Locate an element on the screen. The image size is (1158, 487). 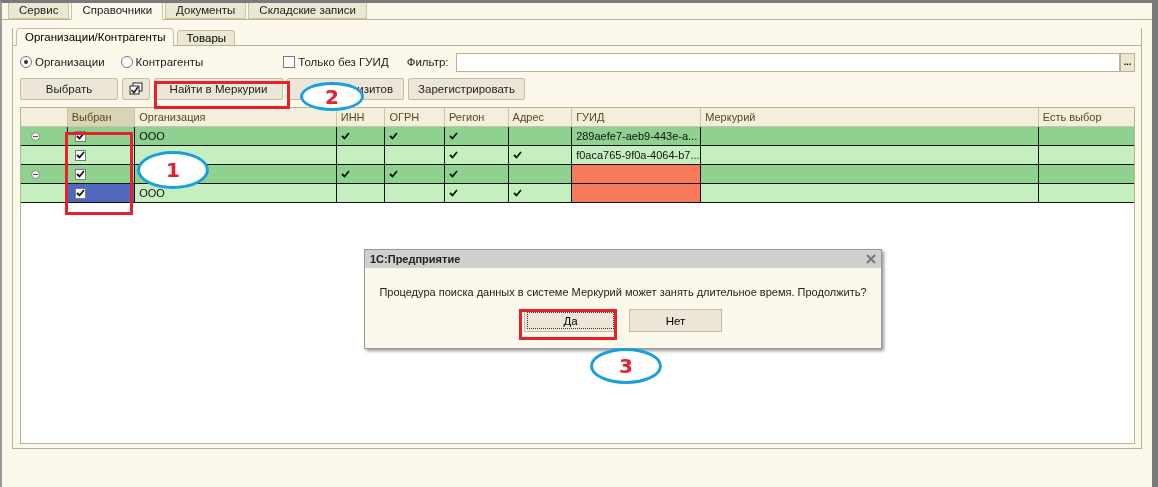
column-header: Меркурий is located at coordinates (870, 117).